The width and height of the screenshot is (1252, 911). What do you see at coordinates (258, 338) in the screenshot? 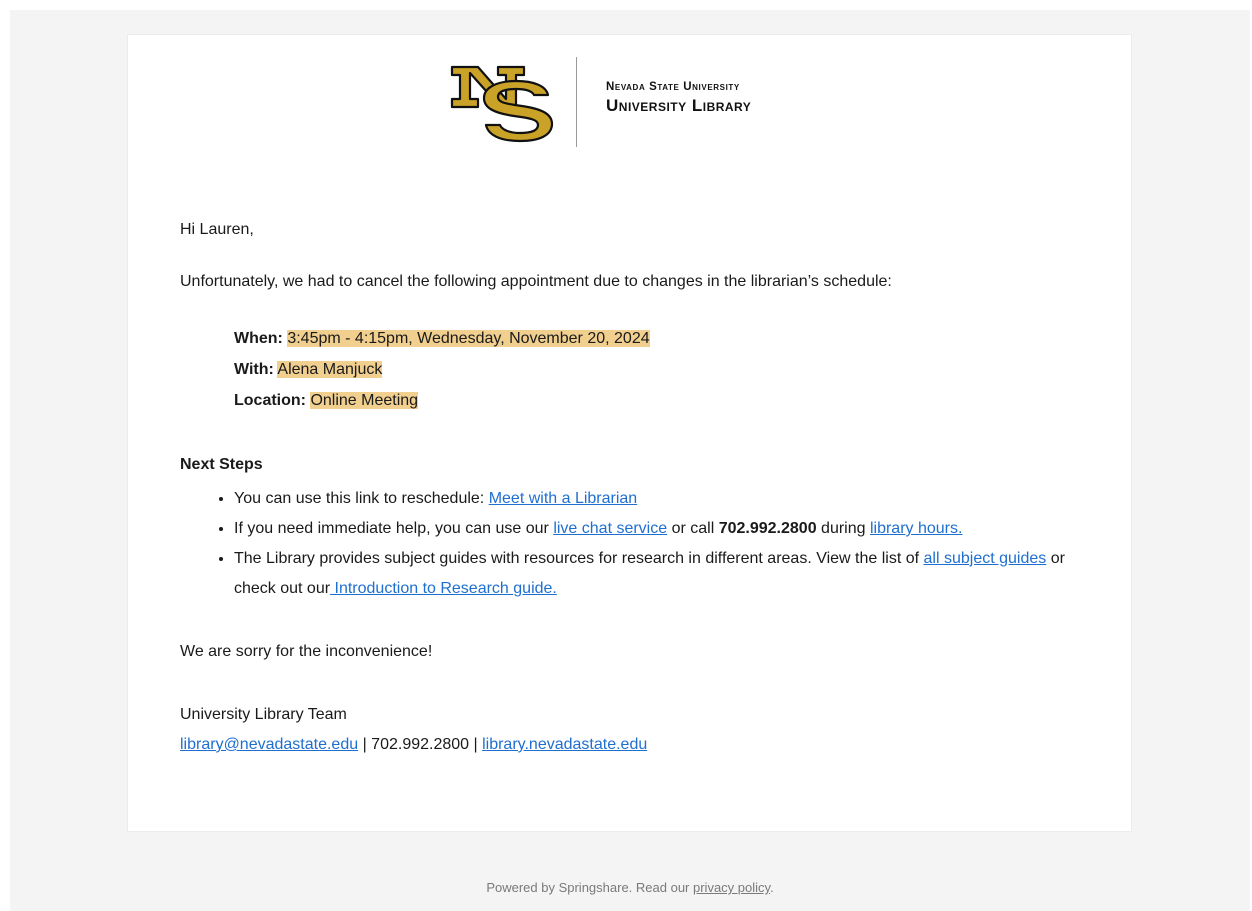
I see `when-label: When:` at bounding box center [258, 338].